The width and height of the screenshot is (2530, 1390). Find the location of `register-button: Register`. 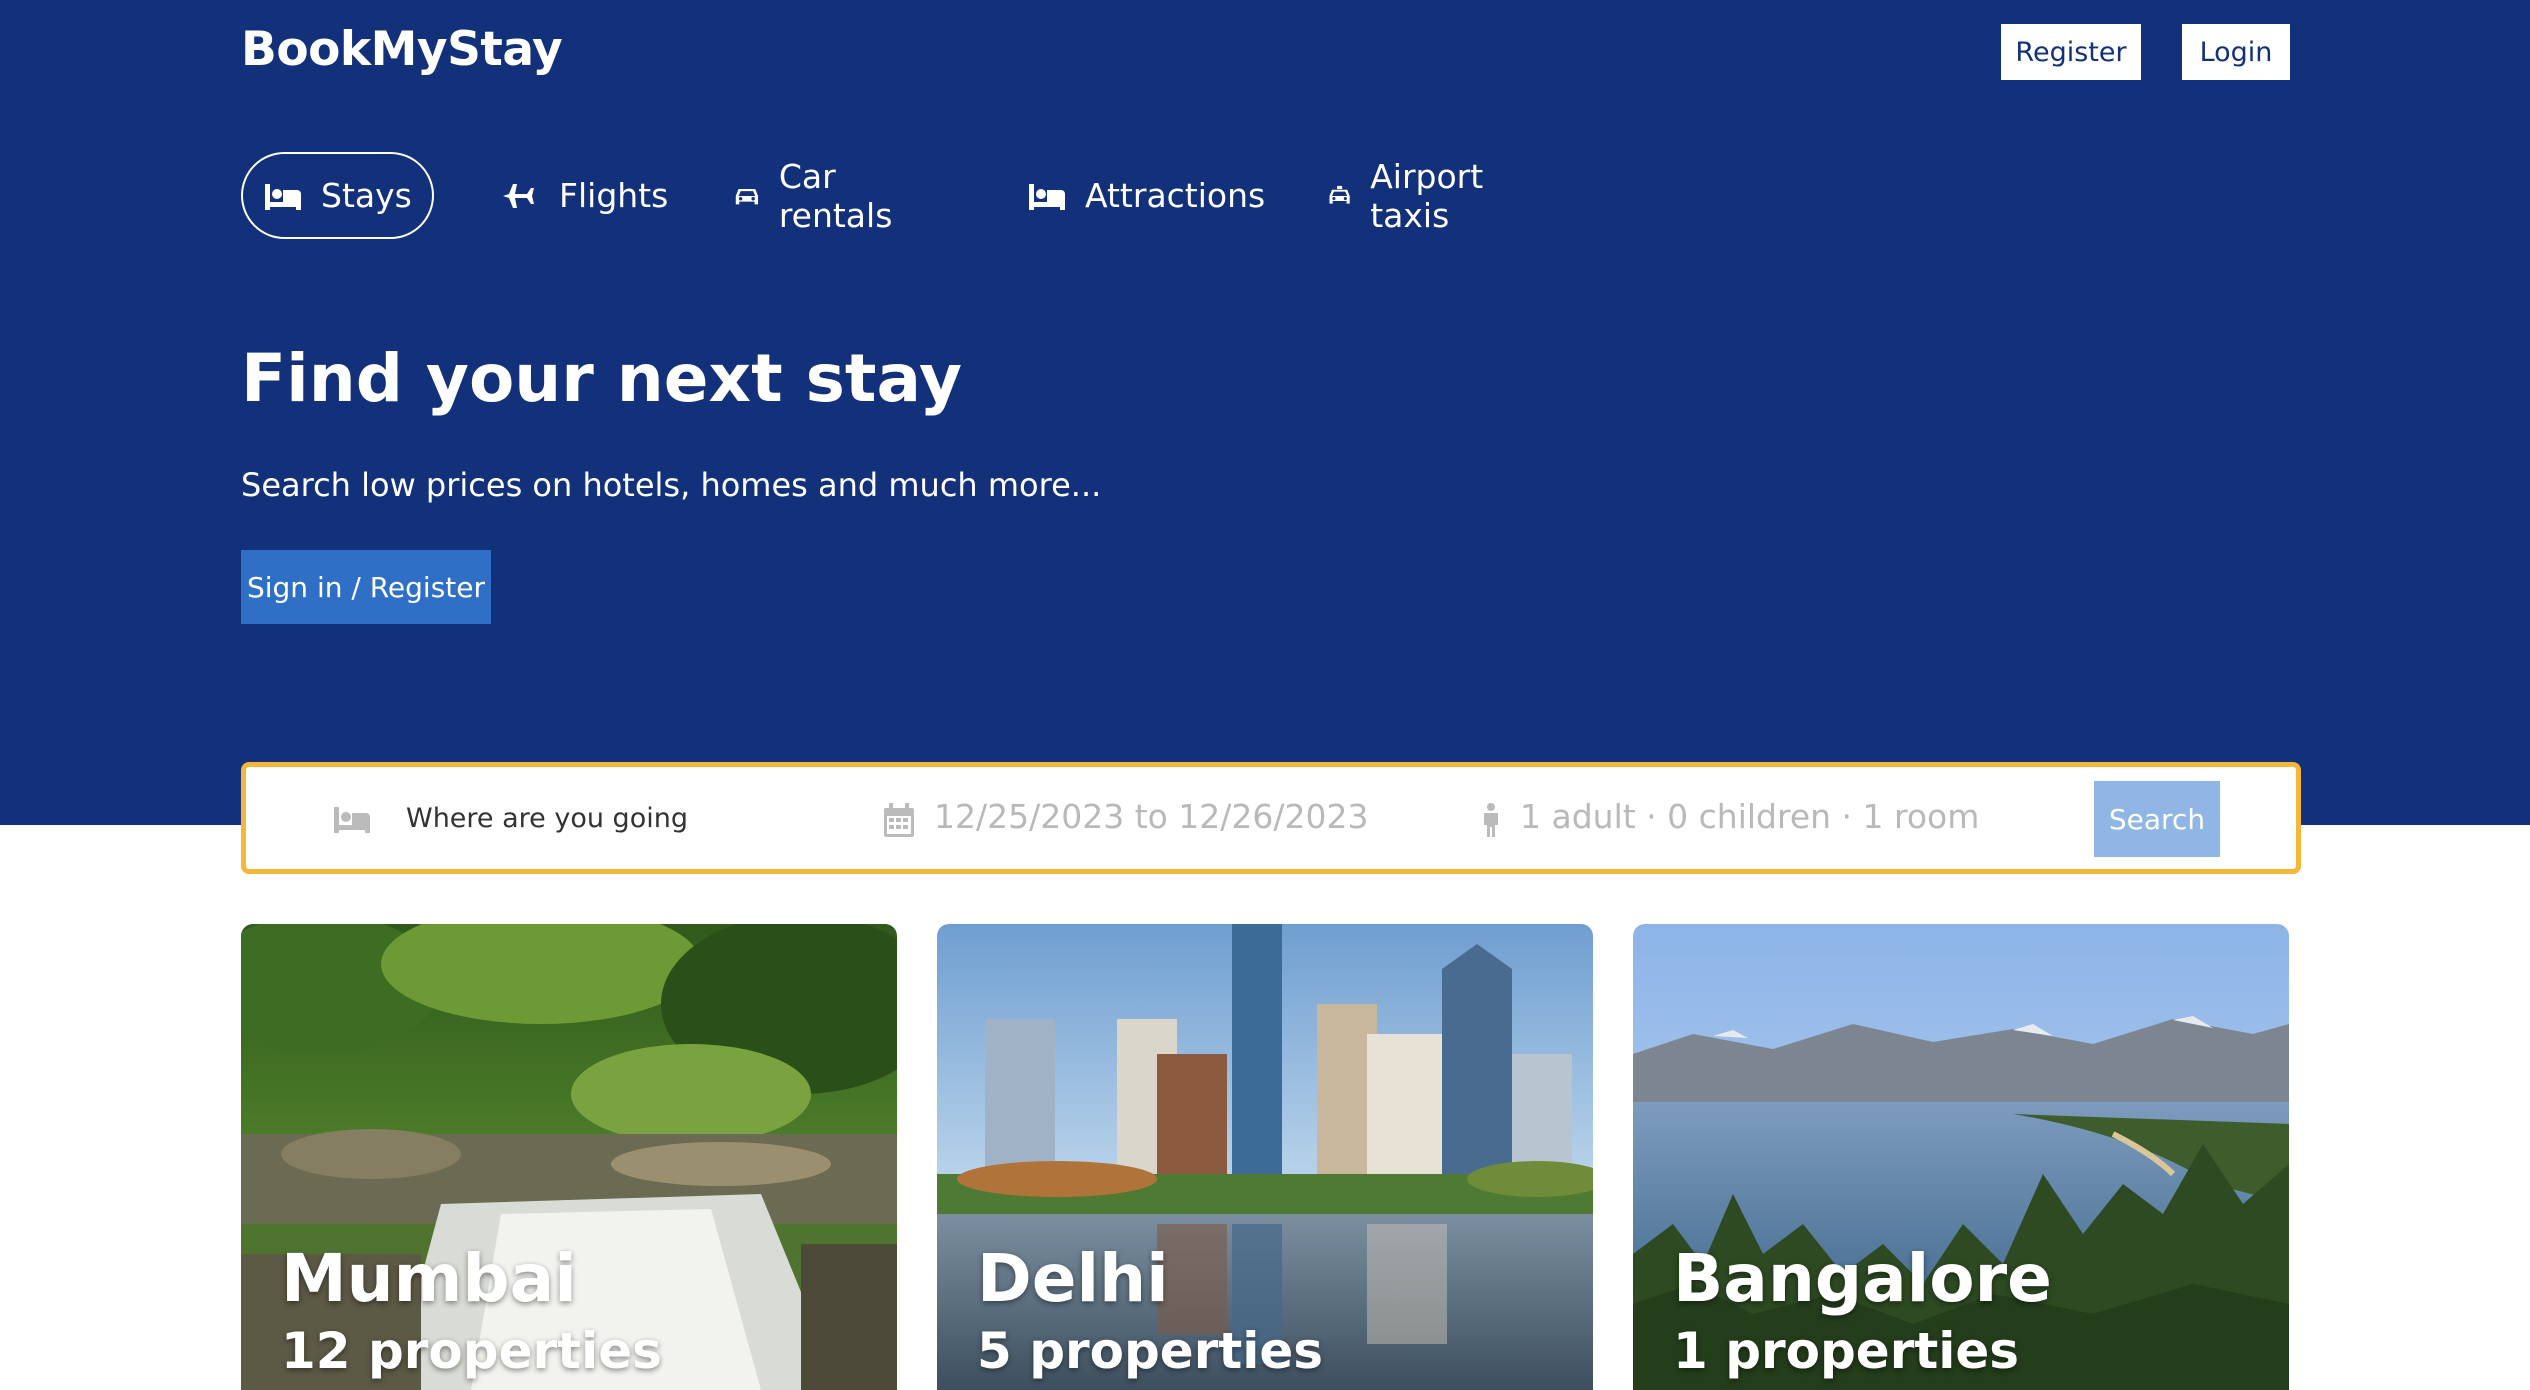

register-button: Register is located at coordinates (2071, 52).